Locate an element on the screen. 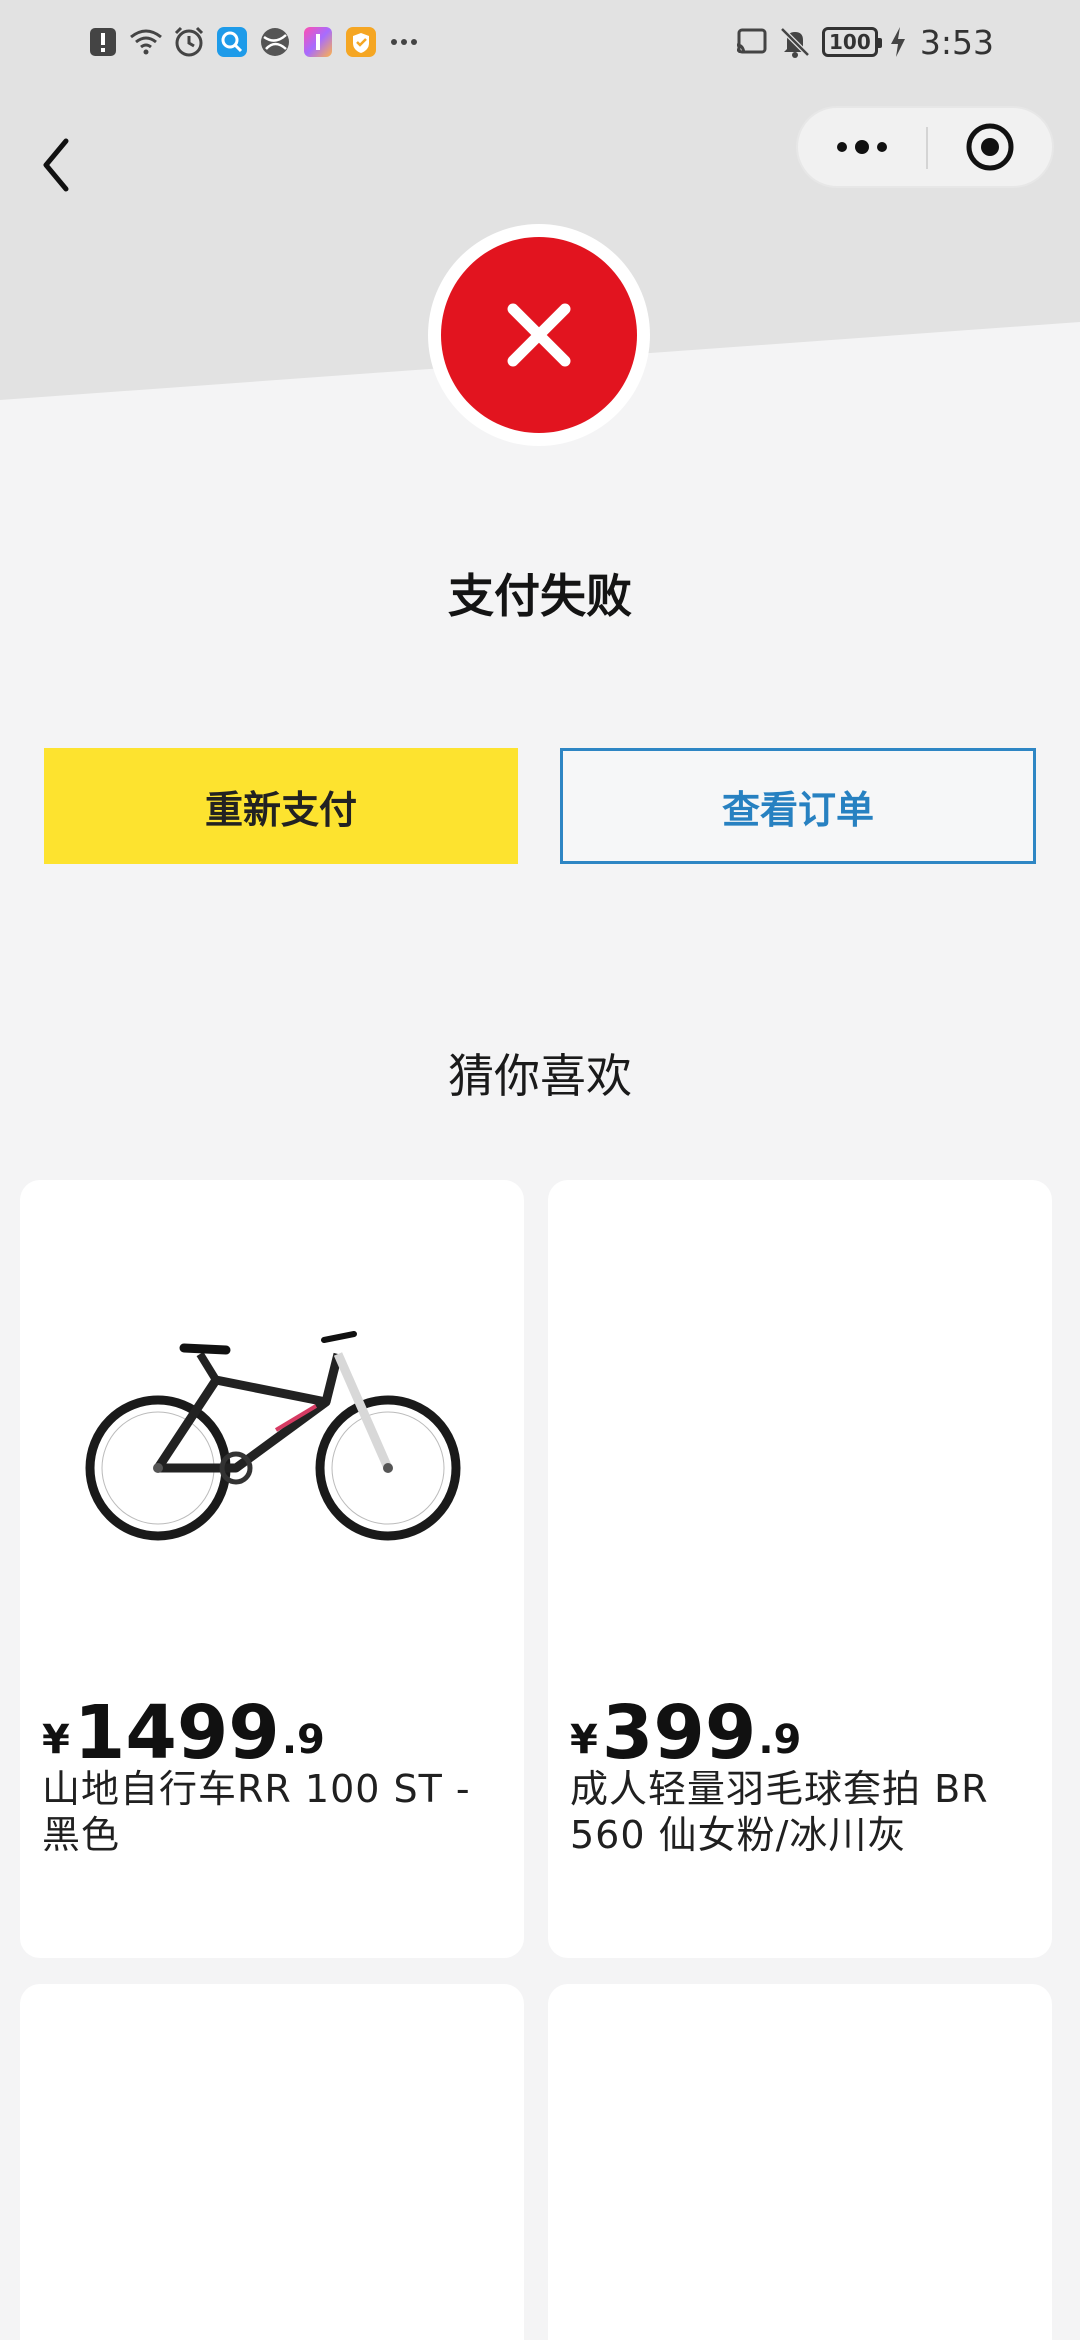  capsule-more-button is located at coordinates (862, 147).